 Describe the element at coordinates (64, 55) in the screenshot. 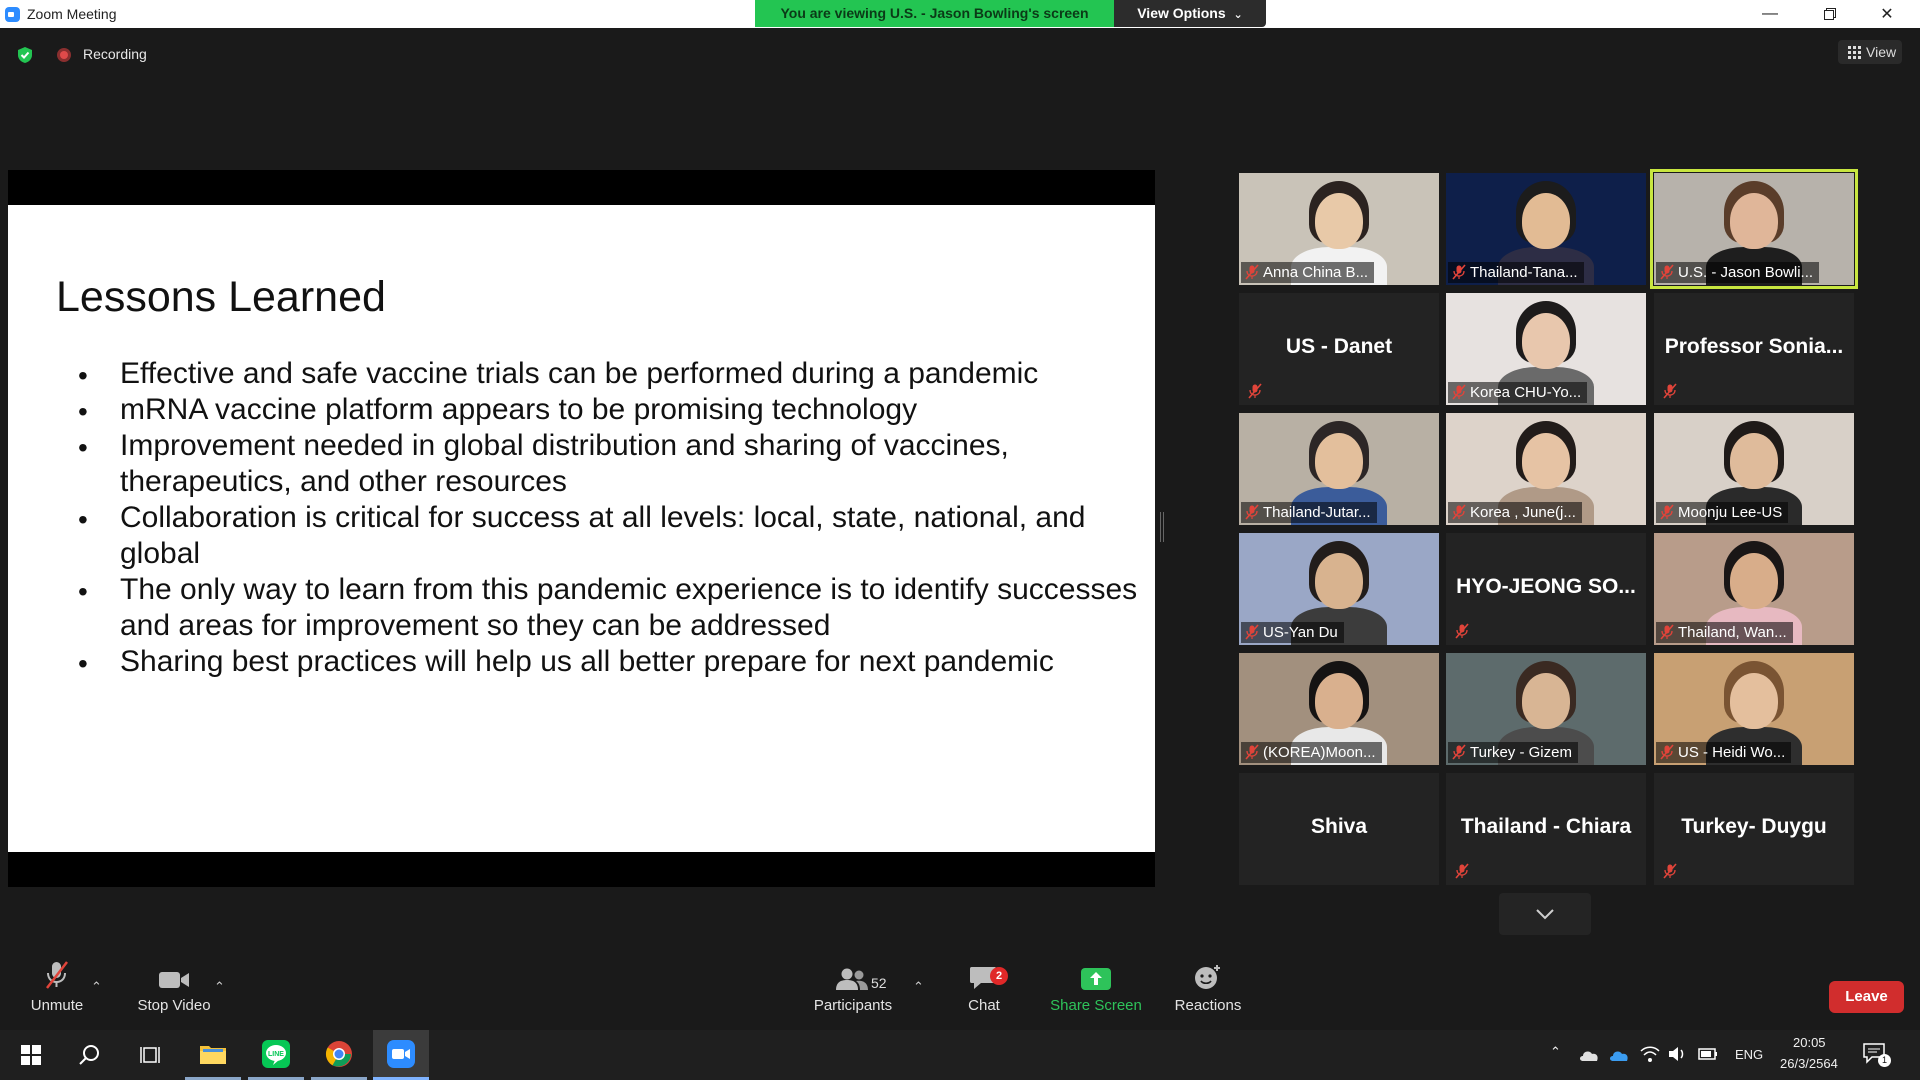

I see `recording-icon` at that location.